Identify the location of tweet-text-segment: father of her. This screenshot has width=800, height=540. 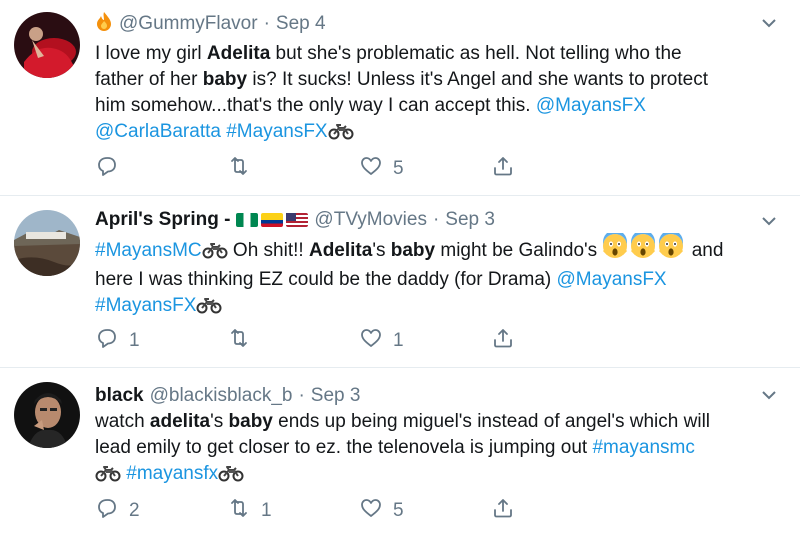
(149, 79).